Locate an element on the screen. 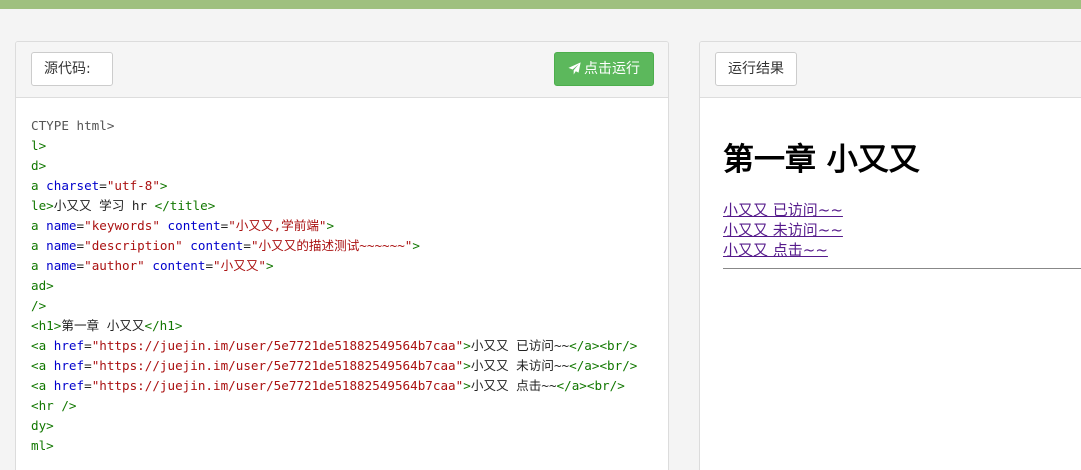 The image size is (1081, 470). code-token: 小又又 点击~~ is located at coordinates (513, 385).